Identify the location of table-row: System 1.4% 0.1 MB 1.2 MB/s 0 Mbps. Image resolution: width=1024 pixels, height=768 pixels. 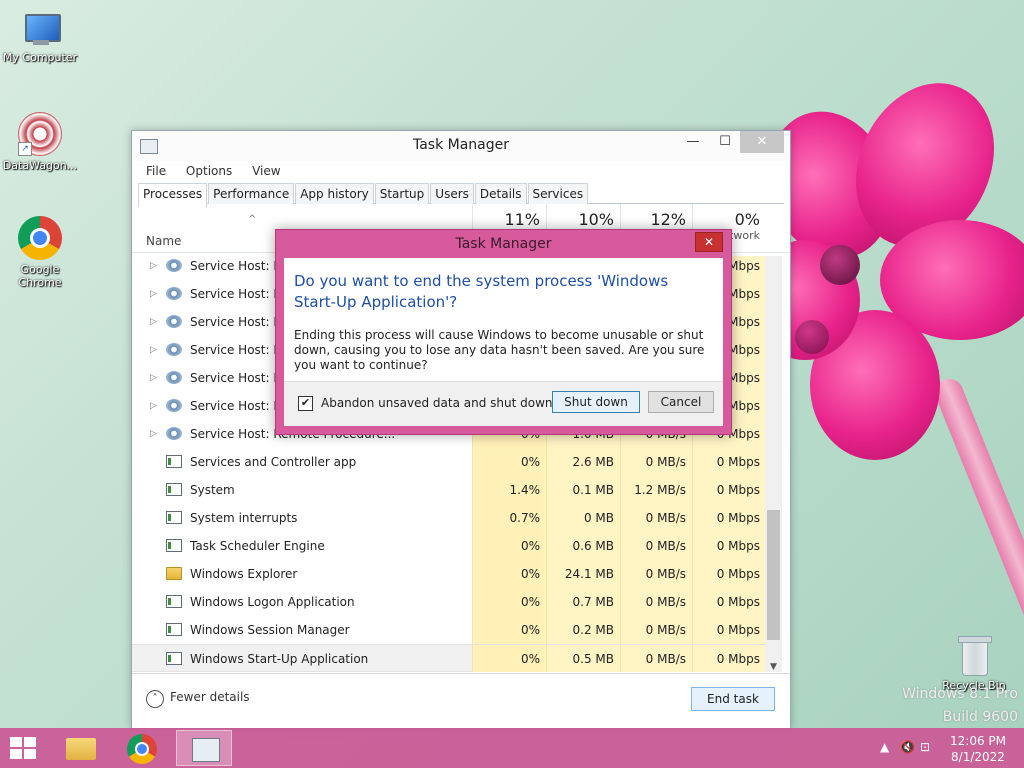
(452, 490).